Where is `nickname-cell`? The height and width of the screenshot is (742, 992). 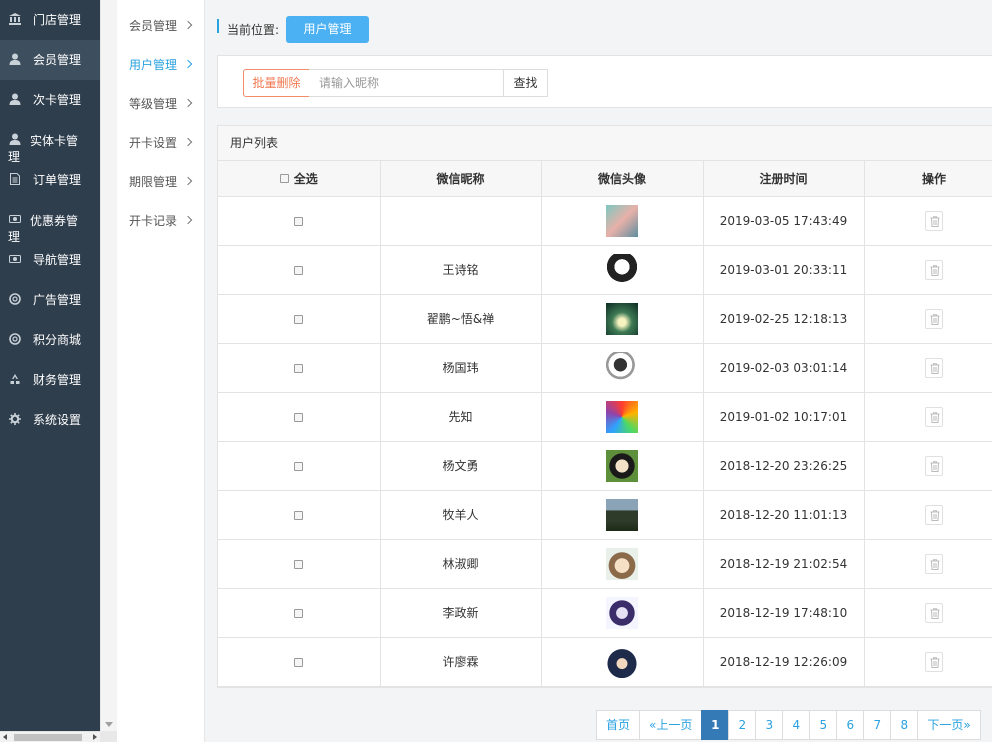 nickname-cell is located at coordinates (460, 220).